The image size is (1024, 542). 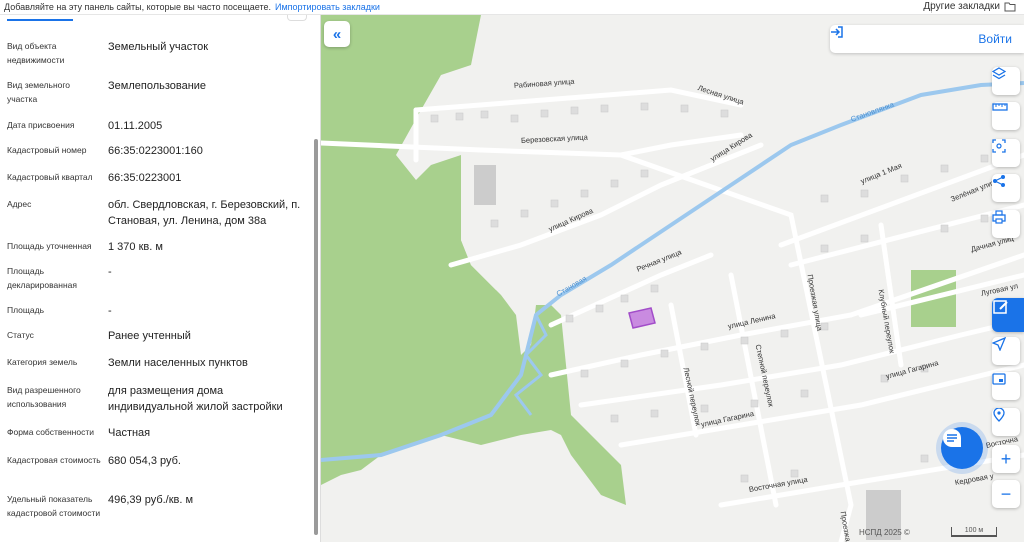 I want to click on info-label: Кадастровая стоимость, so click(x=54, y=460).